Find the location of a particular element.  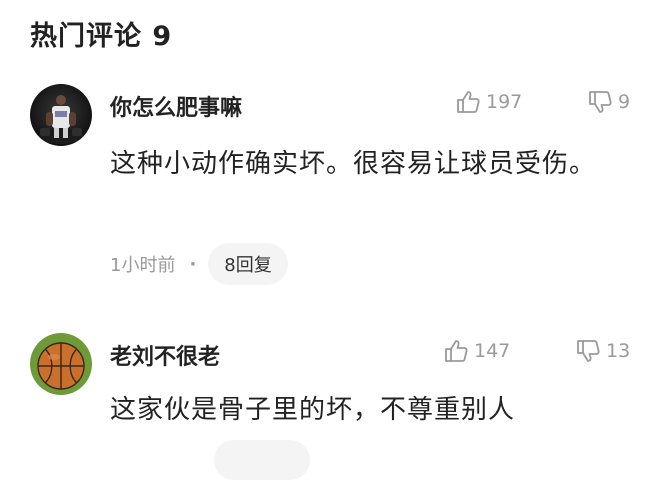

dislike-button: 9 is located at coordinates (608, 102).